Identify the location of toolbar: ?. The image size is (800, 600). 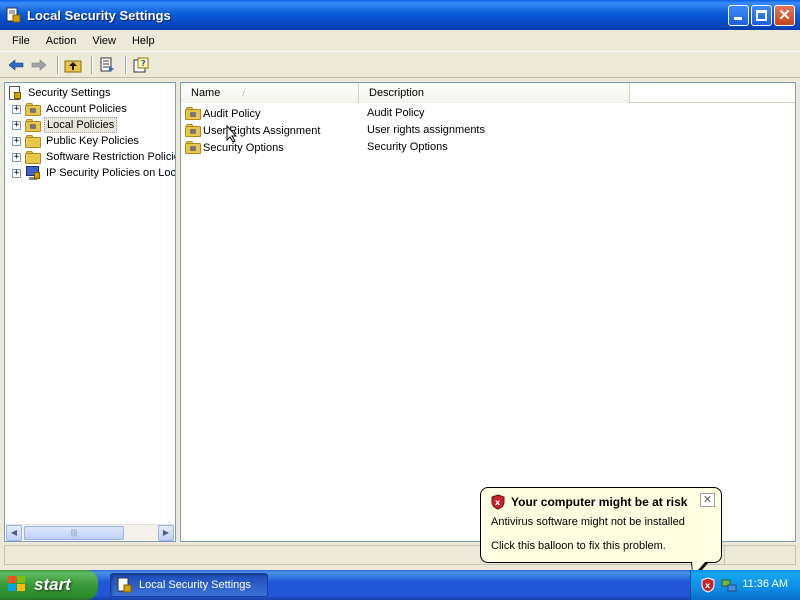
(400, 65).